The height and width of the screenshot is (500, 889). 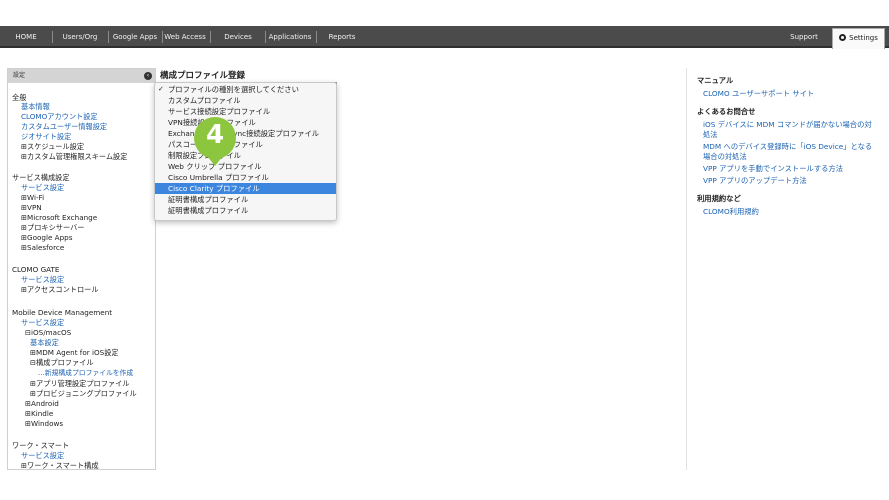 I want to click on sidebar-item-salesforce: ⊞Salesforce, so click(x=42, y=247).